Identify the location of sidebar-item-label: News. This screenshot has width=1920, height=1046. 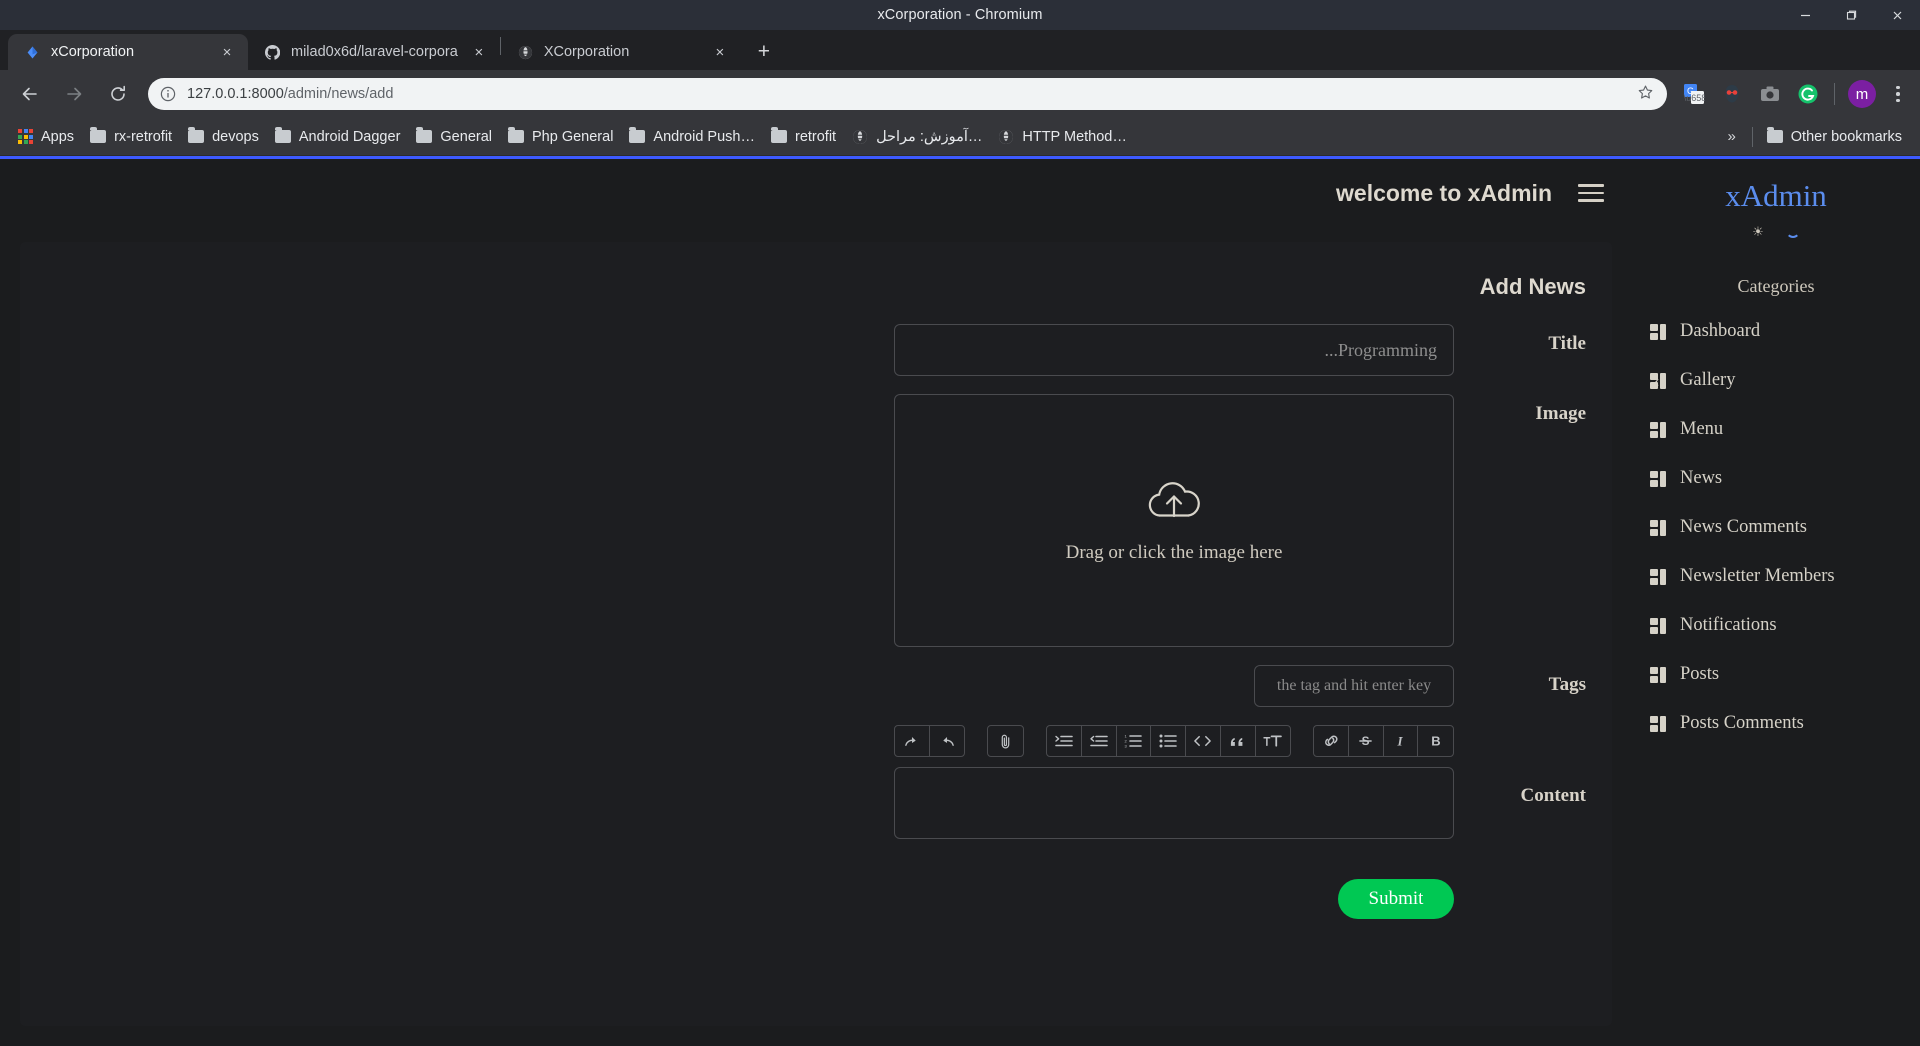
(1701, 478).